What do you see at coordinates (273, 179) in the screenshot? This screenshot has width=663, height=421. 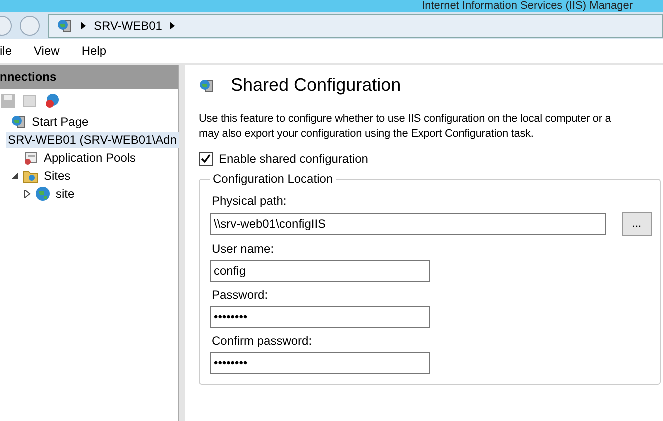 I see `group-title: Configuration Location` at bounding box center [273, 179].